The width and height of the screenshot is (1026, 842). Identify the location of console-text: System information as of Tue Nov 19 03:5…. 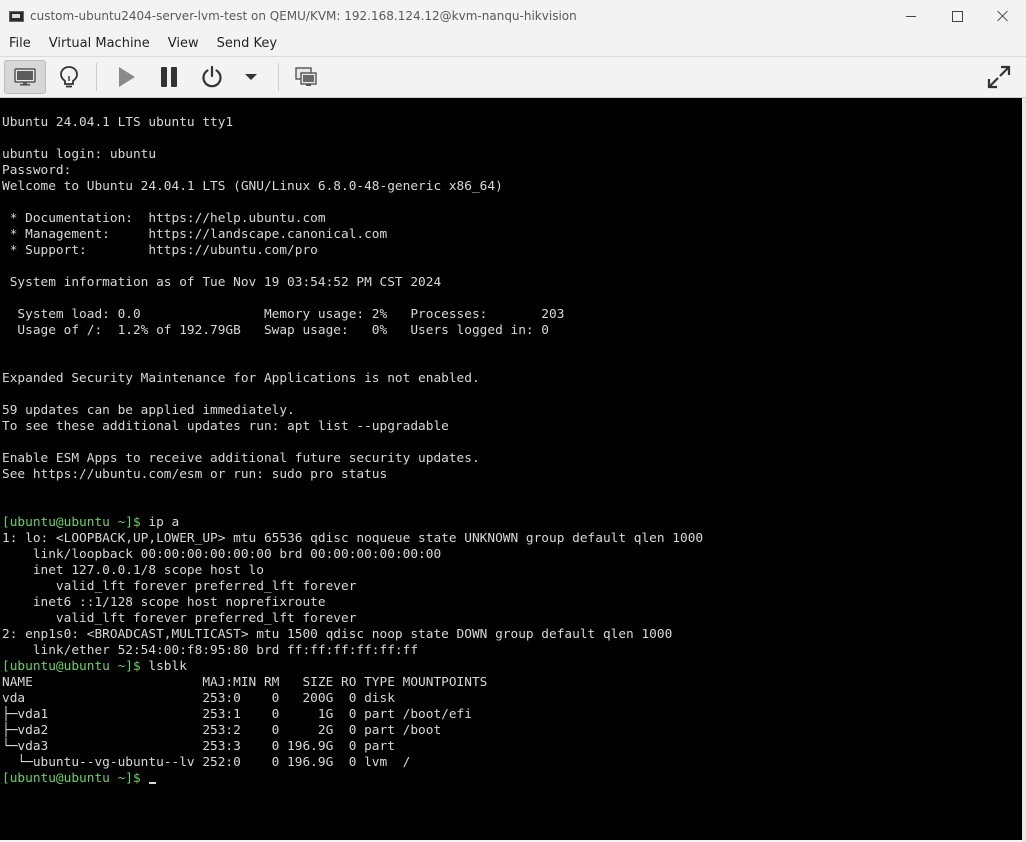
(222, 282).